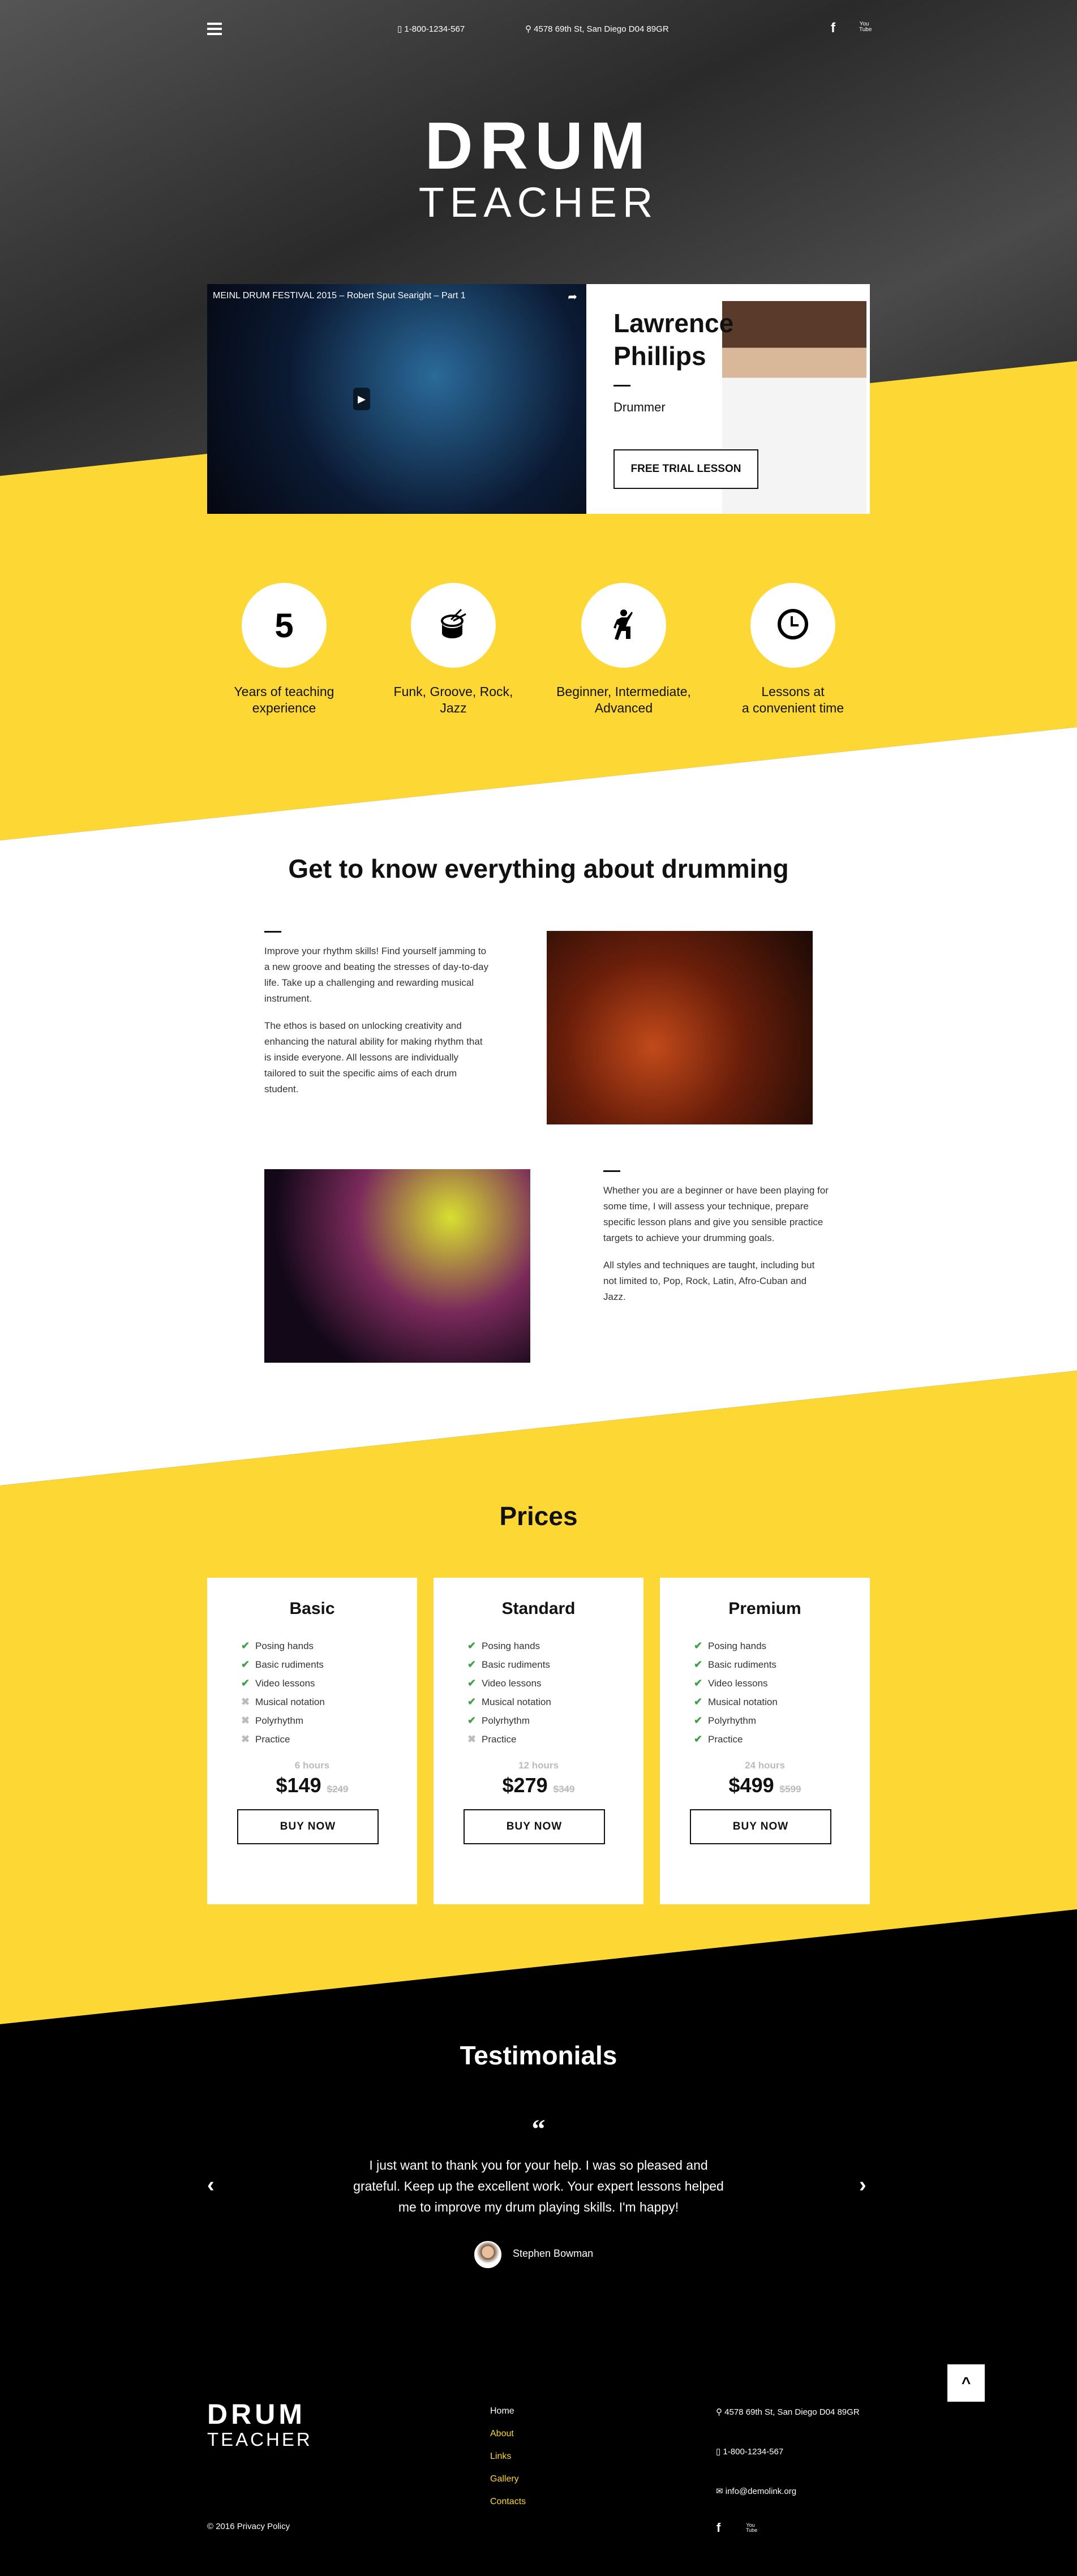  Describe the element at coordinates (453, 699) in the screenshot. I see `feature-label: Funk, Groove, Rock, Jazz` at that location.